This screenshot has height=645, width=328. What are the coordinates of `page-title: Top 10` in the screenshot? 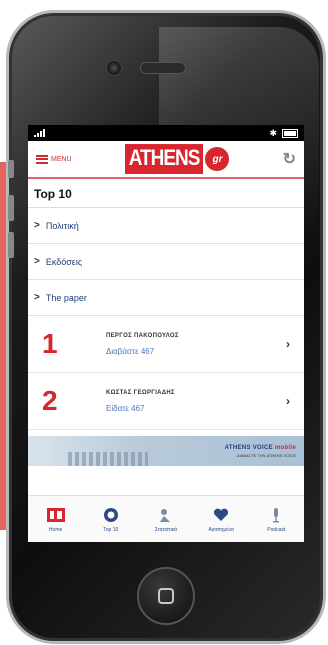 It's located at (166, 193).